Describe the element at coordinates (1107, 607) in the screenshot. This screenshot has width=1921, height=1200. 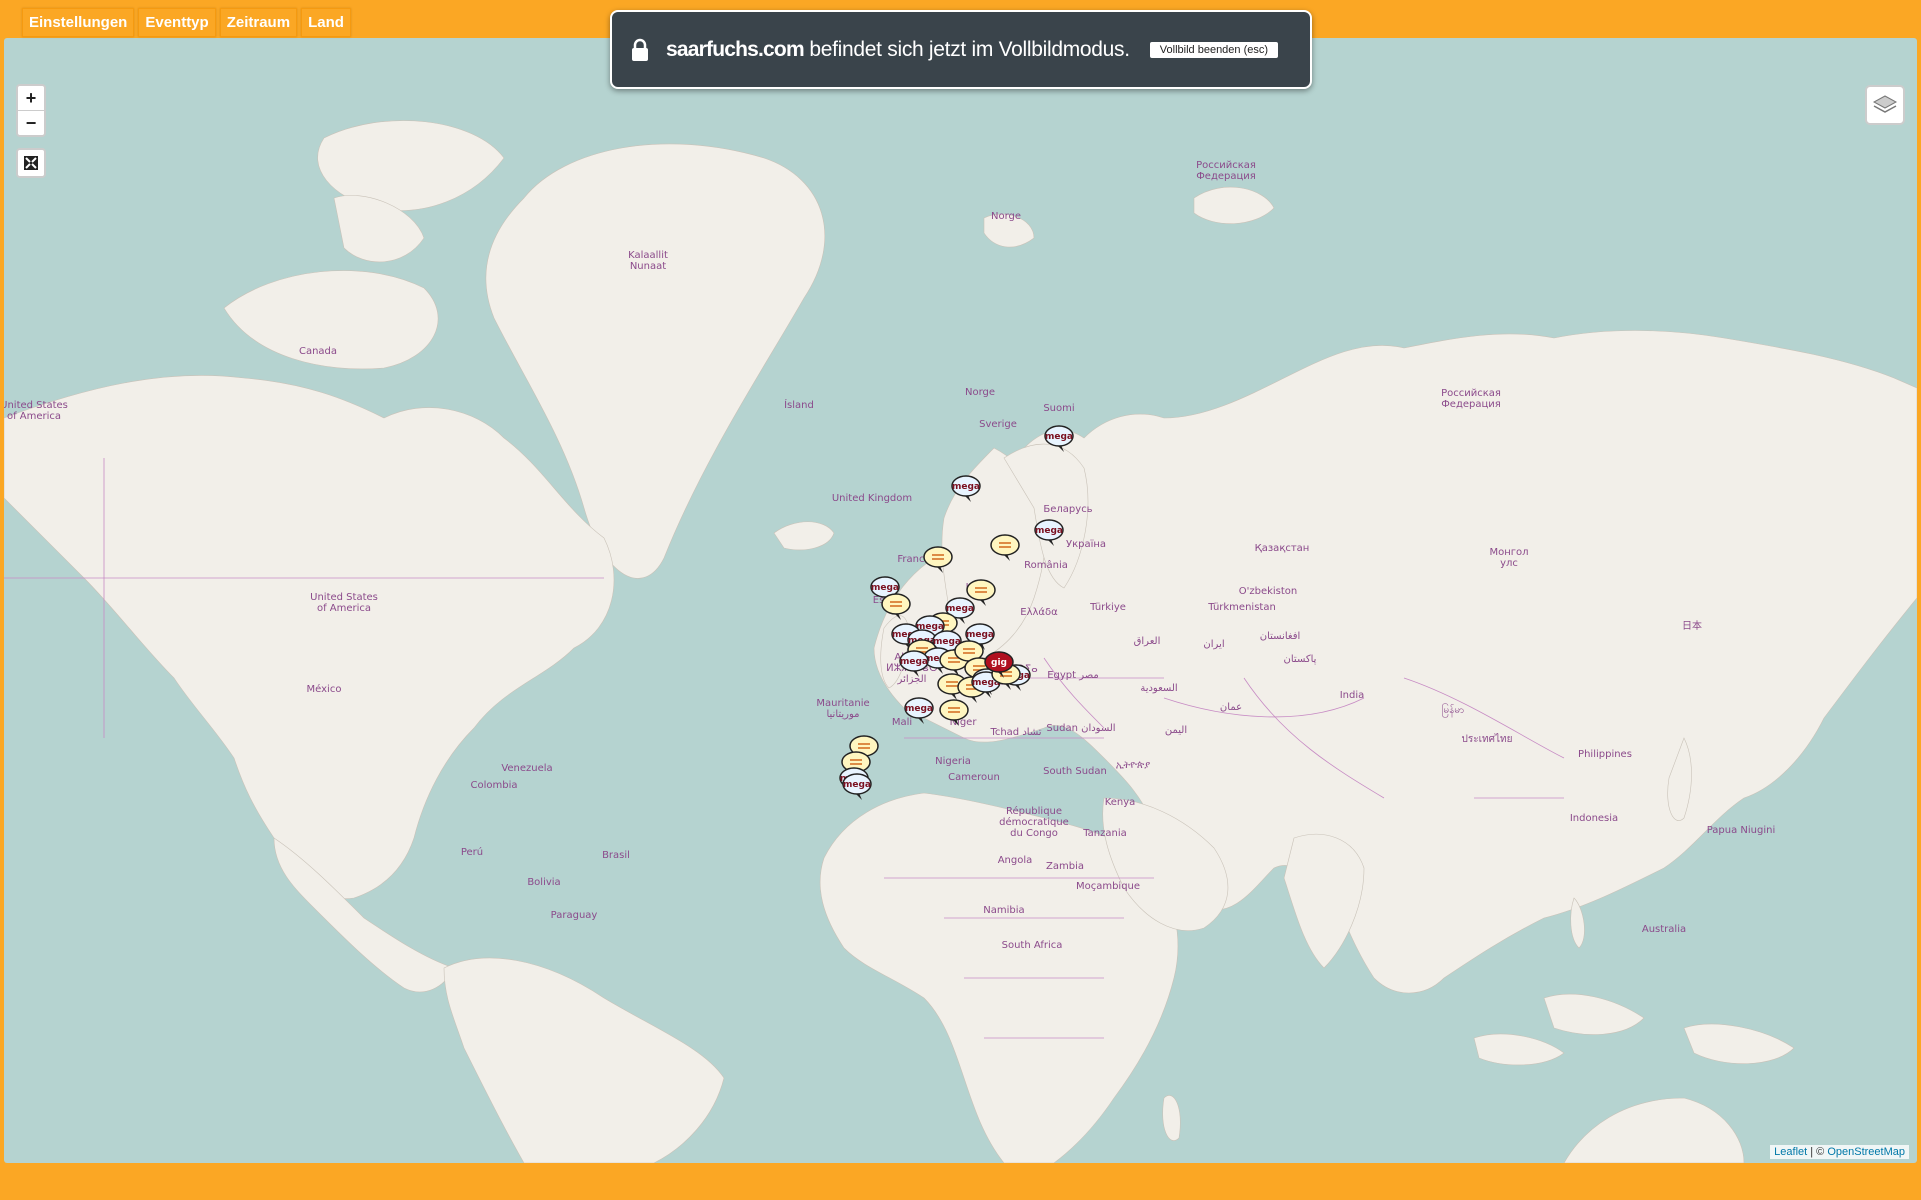
I see `map-label: Türkiye` at that location.